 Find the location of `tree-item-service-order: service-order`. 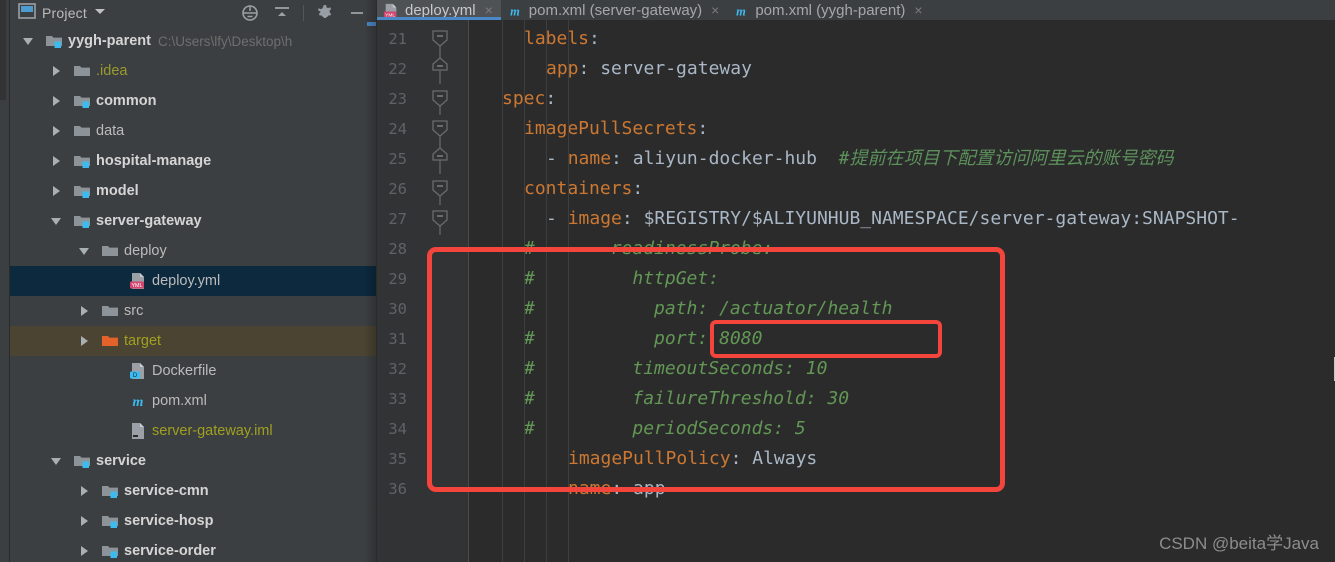

tree-item-service-order: service-order is located at coordinates (193, 549).